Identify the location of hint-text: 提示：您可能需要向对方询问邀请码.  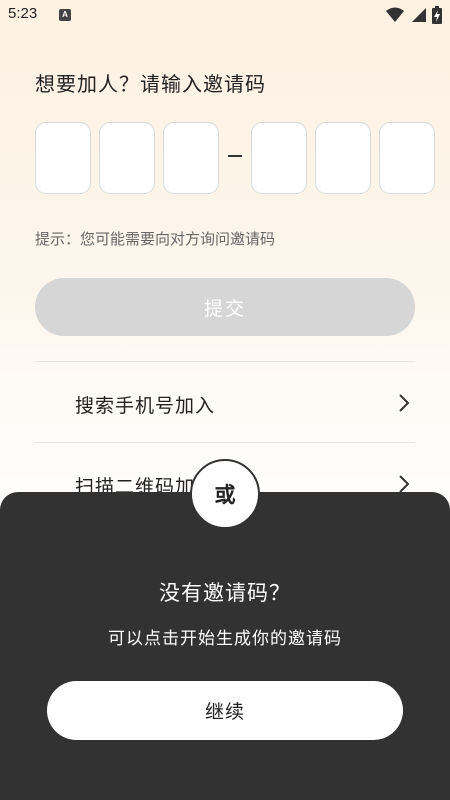
(155, 239).